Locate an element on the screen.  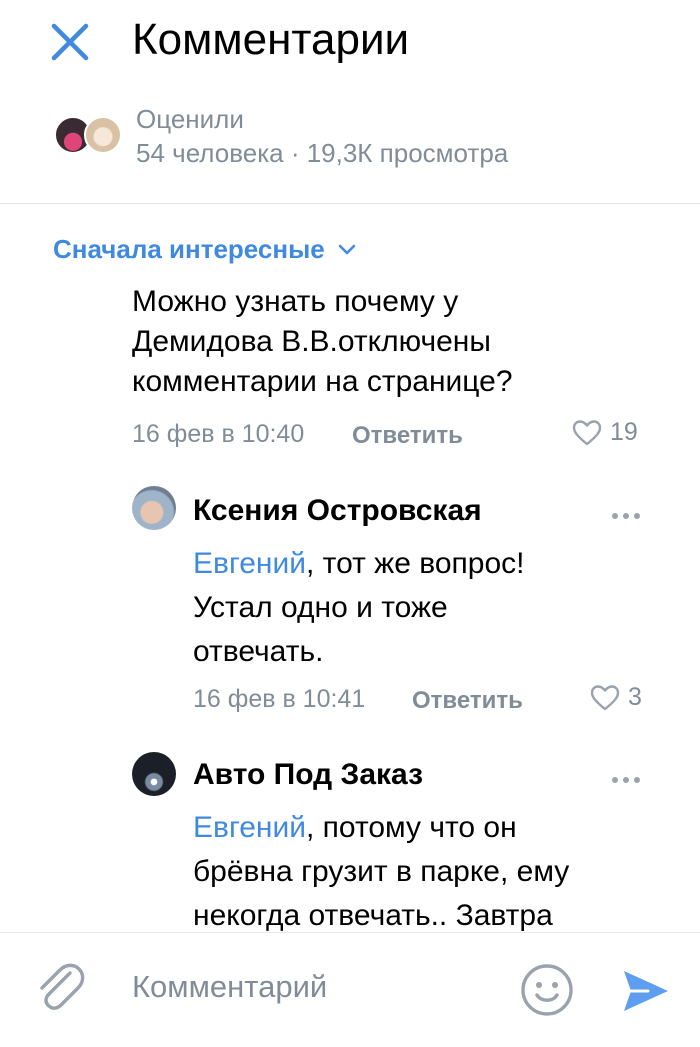
chevron-down-icon is located at coordinates (347, 249).